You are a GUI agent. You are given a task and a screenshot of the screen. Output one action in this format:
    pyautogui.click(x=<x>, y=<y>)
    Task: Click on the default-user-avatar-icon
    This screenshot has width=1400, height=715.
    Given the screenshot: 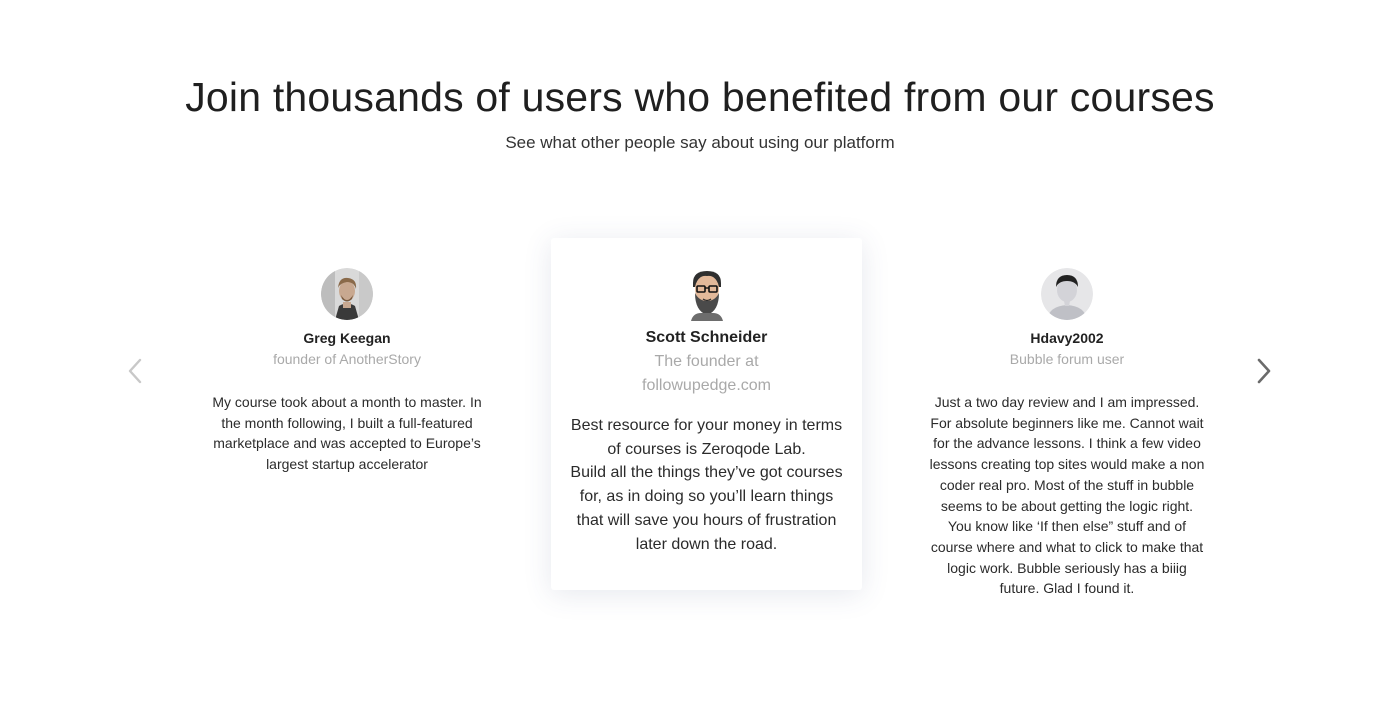 What is the action you would take?
    pyautogui.click(x=1067, y=294)
    